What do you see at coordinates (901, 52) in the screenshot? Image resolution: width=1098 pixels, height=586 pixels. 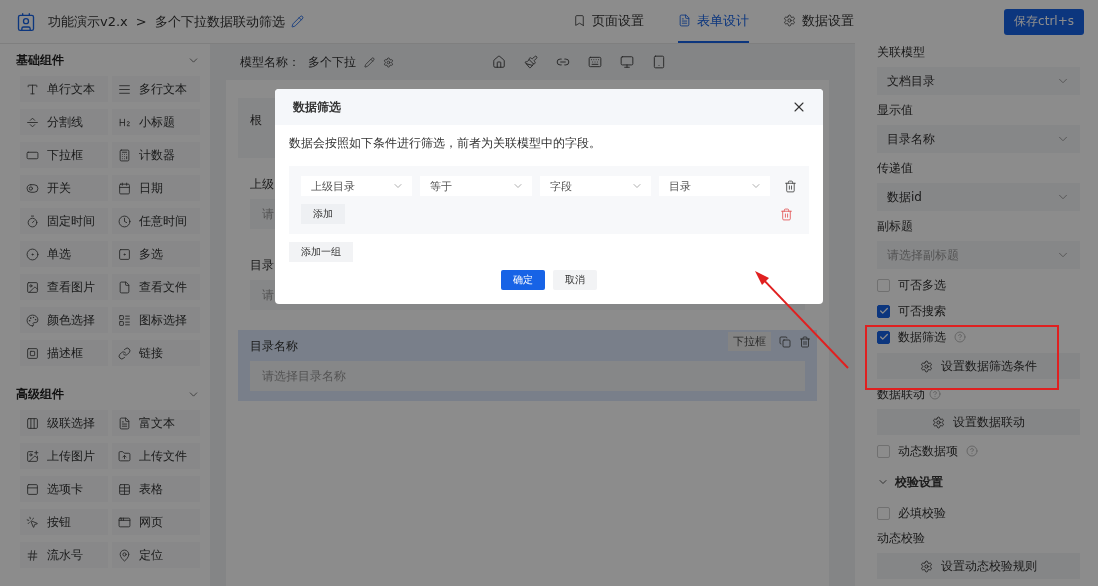 I see `field-label: 关联模型` at bounding box center [901, 52].